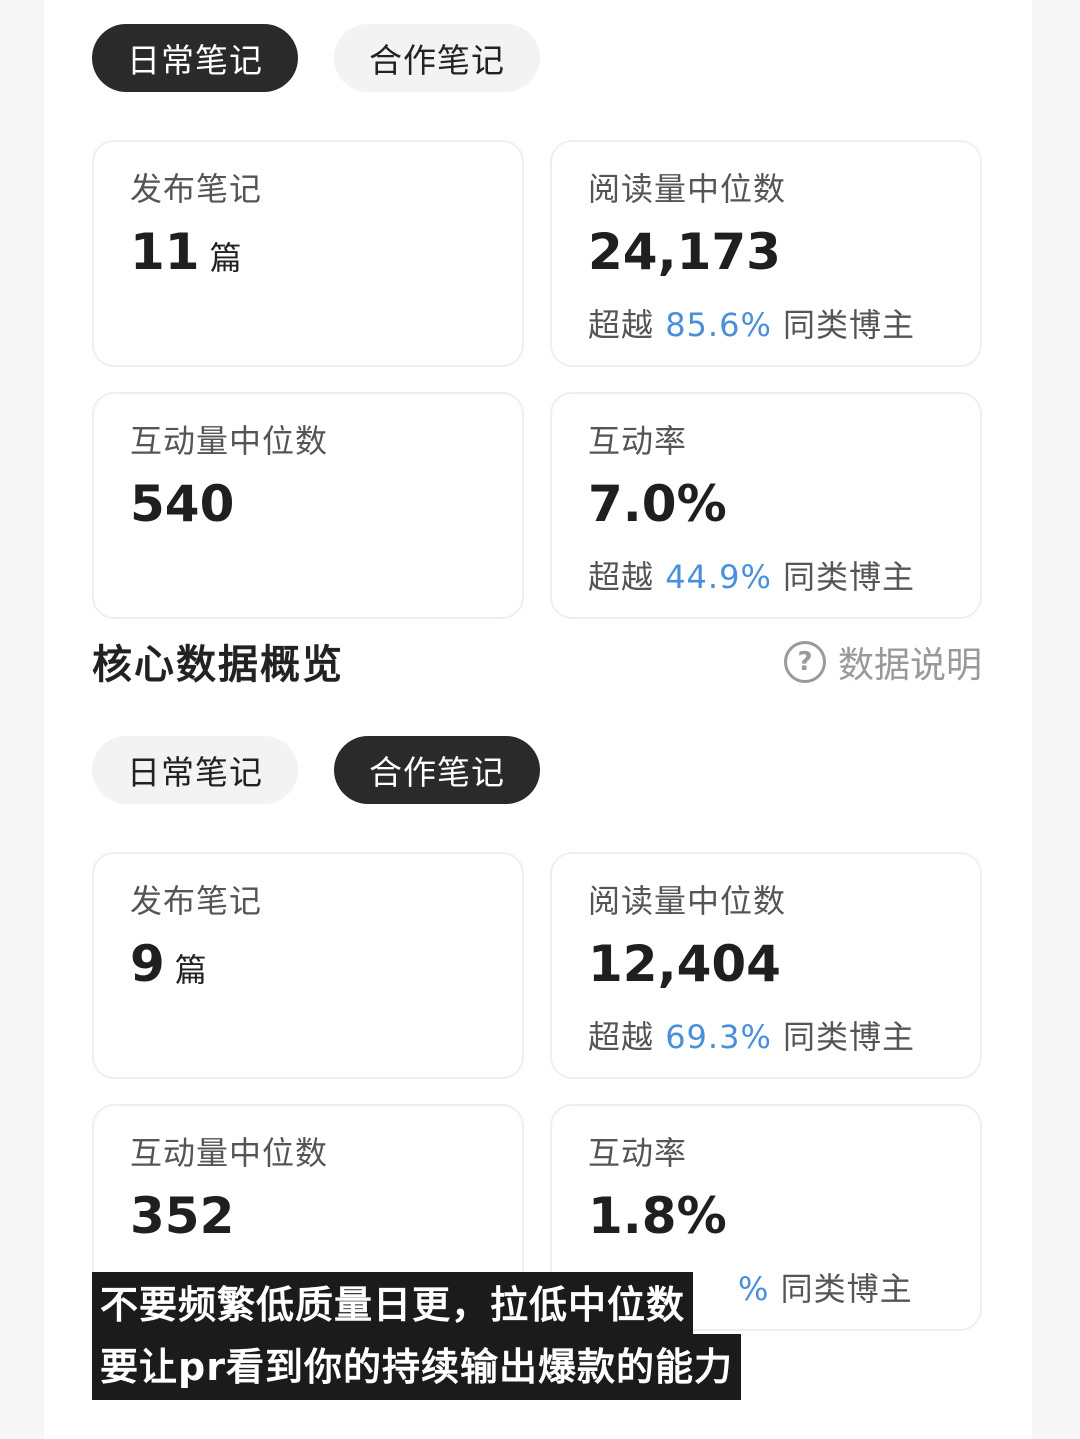  Describe the element at coordinates (684, 964) in the screenshot. I see `stat-value: 12,404` at that location.